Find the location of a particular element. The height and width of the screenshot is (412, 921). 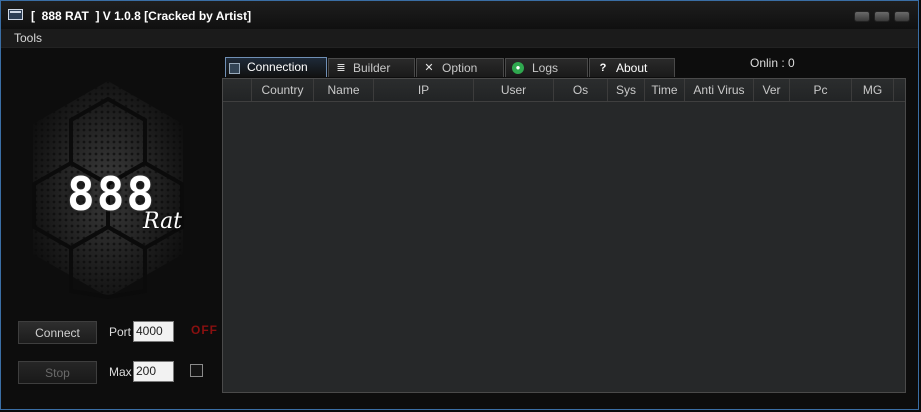

connection-status: OFF is located at coordinates (204, 330).